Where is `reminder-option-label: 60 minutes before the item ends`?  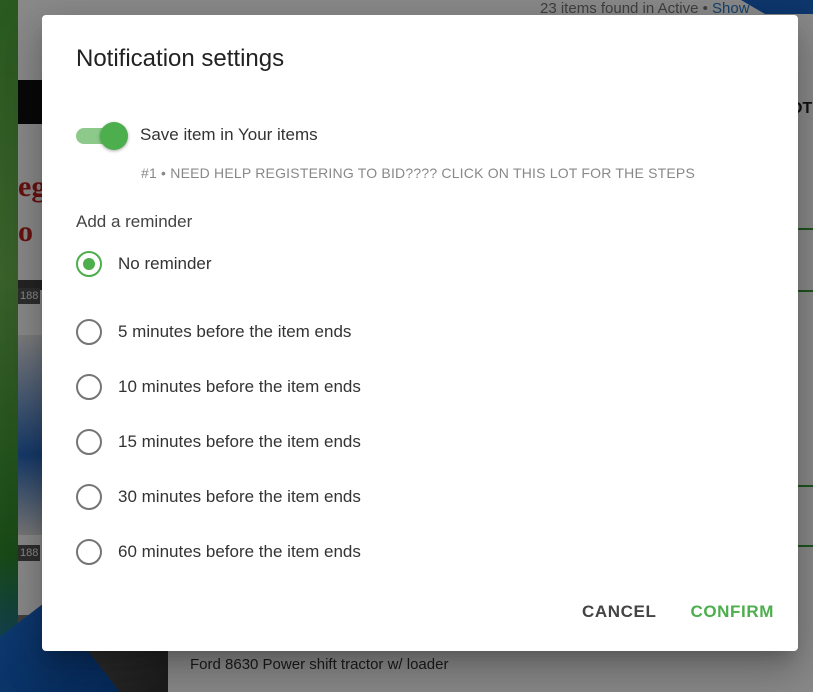 reminder-option-label: 60 minutes before the item ends is located at coordinates (239, 551).